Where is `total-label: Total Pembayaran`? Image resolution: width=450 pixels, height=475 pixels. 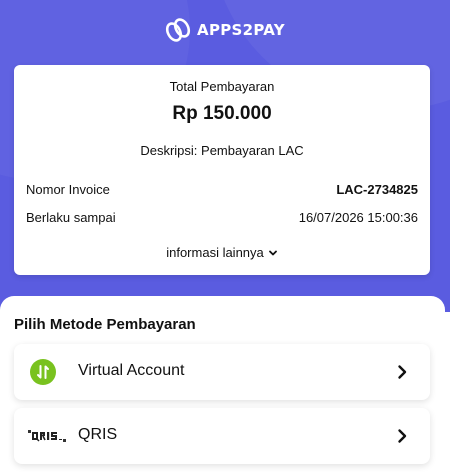
total-label: Total Pembayaran is located at coordinates (222, 86).